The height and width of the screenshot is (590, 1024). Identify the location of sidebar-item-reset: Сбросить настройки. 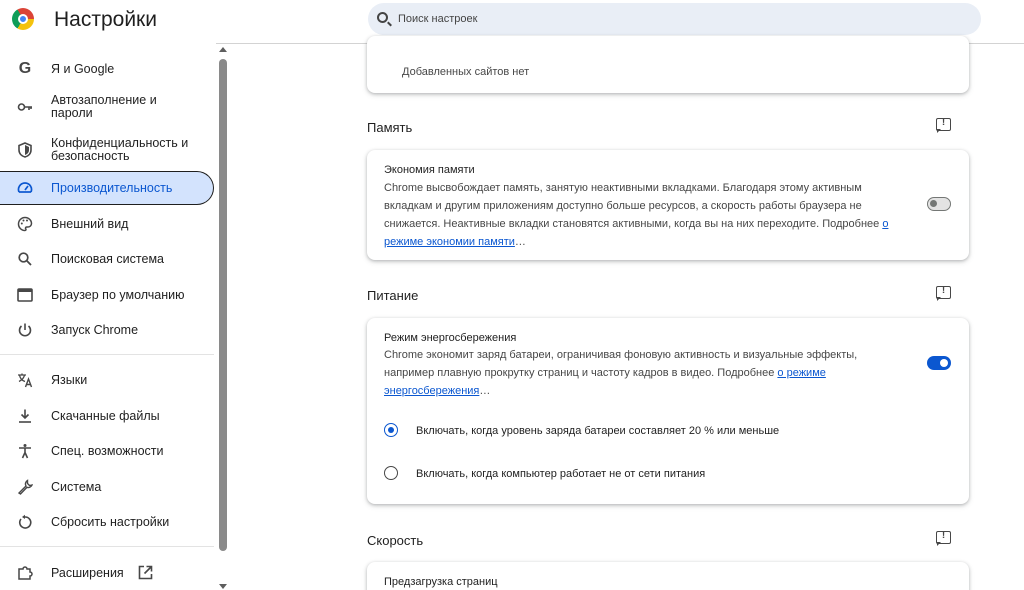
(107, 522).